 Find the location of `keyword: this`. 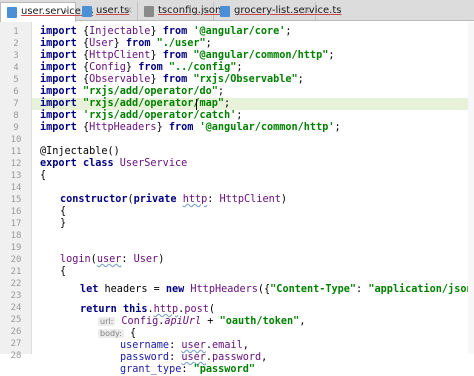

keyword: this is located at coordinates (132, 309).